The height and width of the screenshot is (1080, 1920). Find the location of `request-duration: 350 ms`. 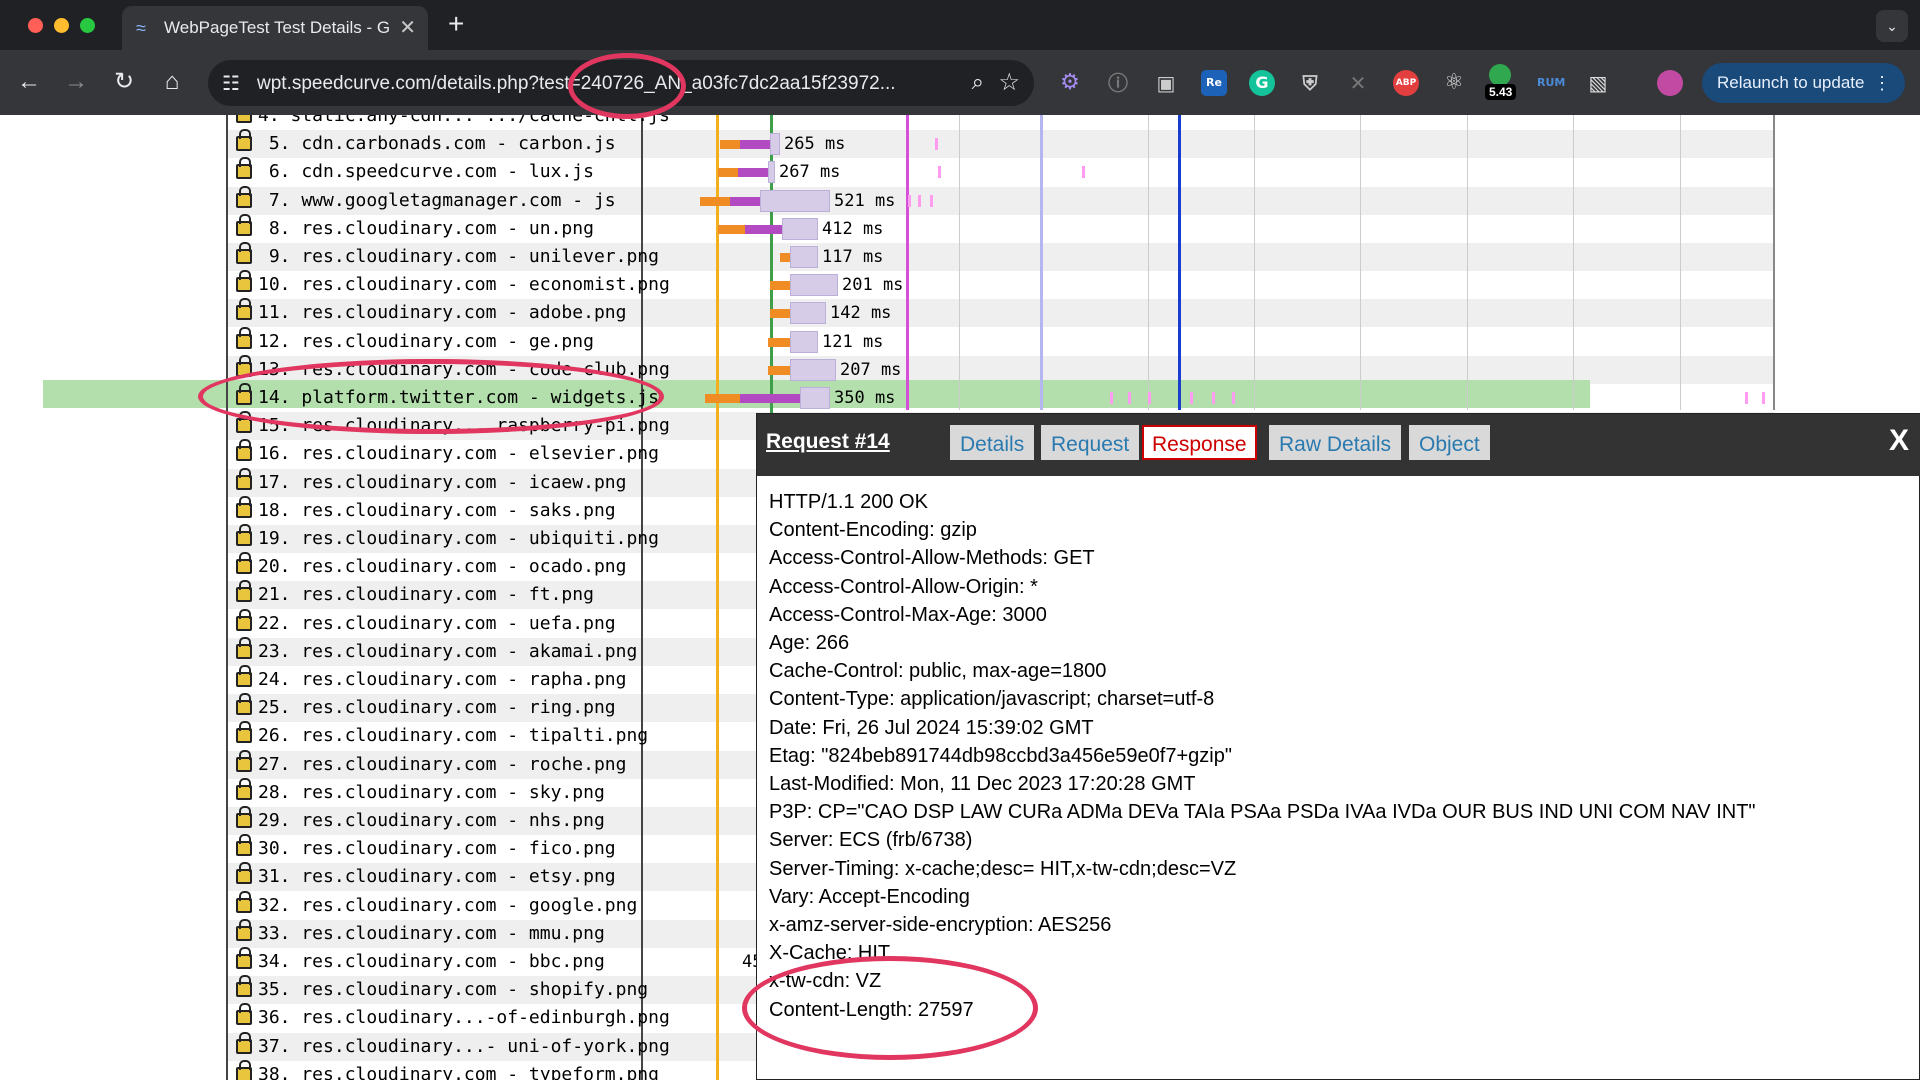

request-duration: 350 ms is located at coordinates (865, 398).